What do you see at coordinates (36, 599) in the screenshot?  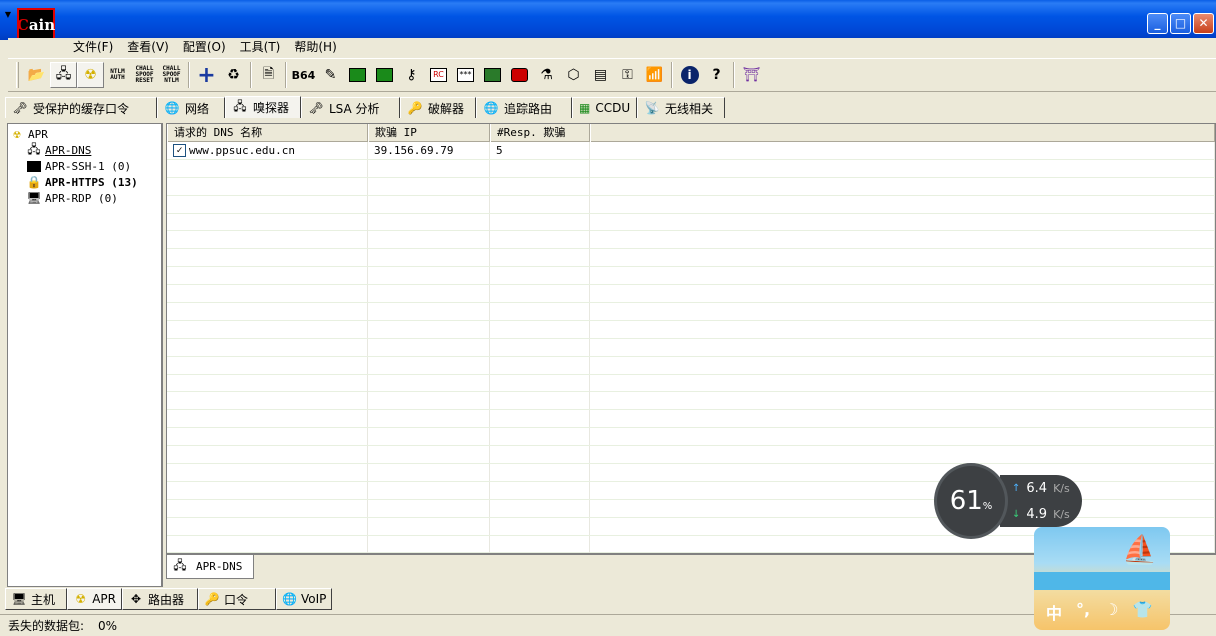 I see `tab-hosts: 🖥 主机` at bounding box center [36, 599].